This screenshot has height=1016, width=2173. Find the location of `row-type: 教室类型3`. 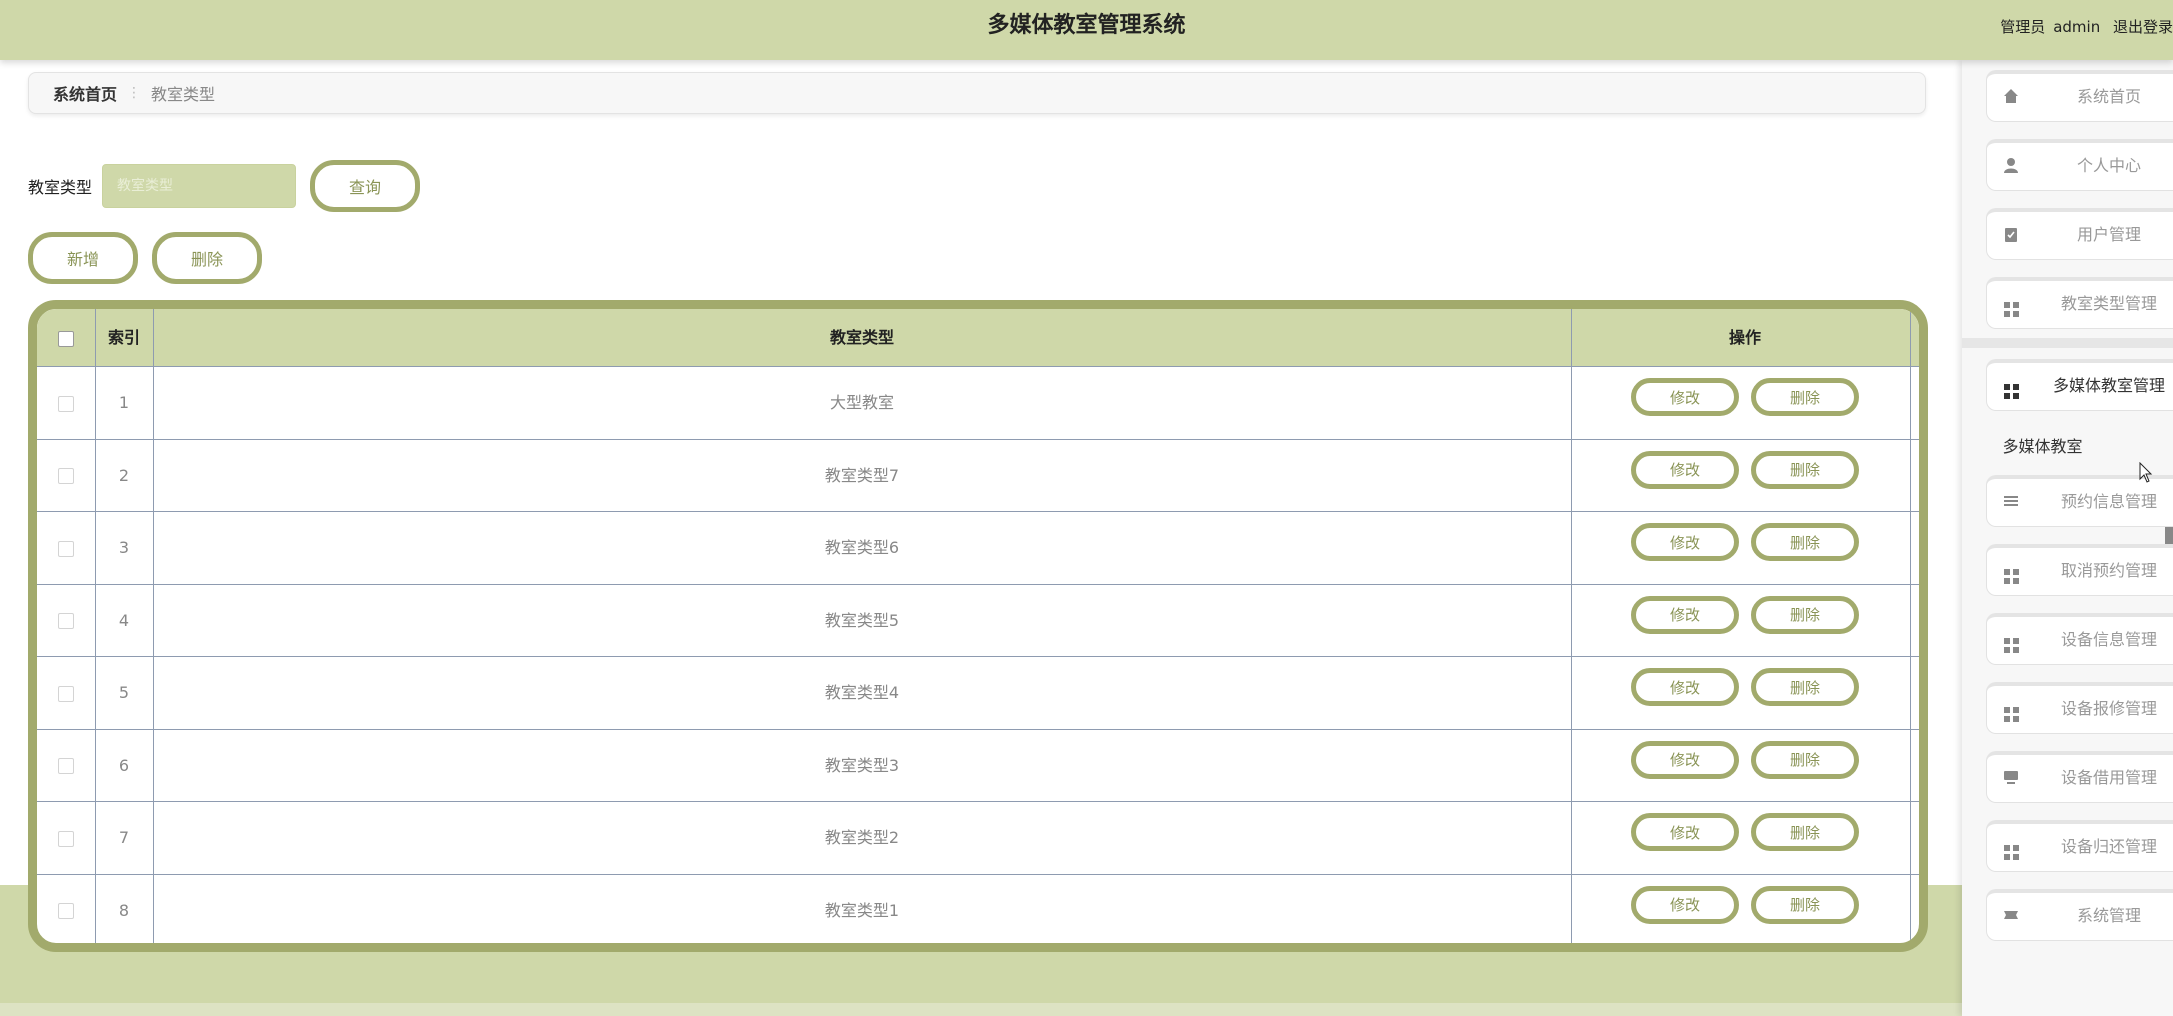

row-type: 教室类型3 is located at coordinates (862, 765).